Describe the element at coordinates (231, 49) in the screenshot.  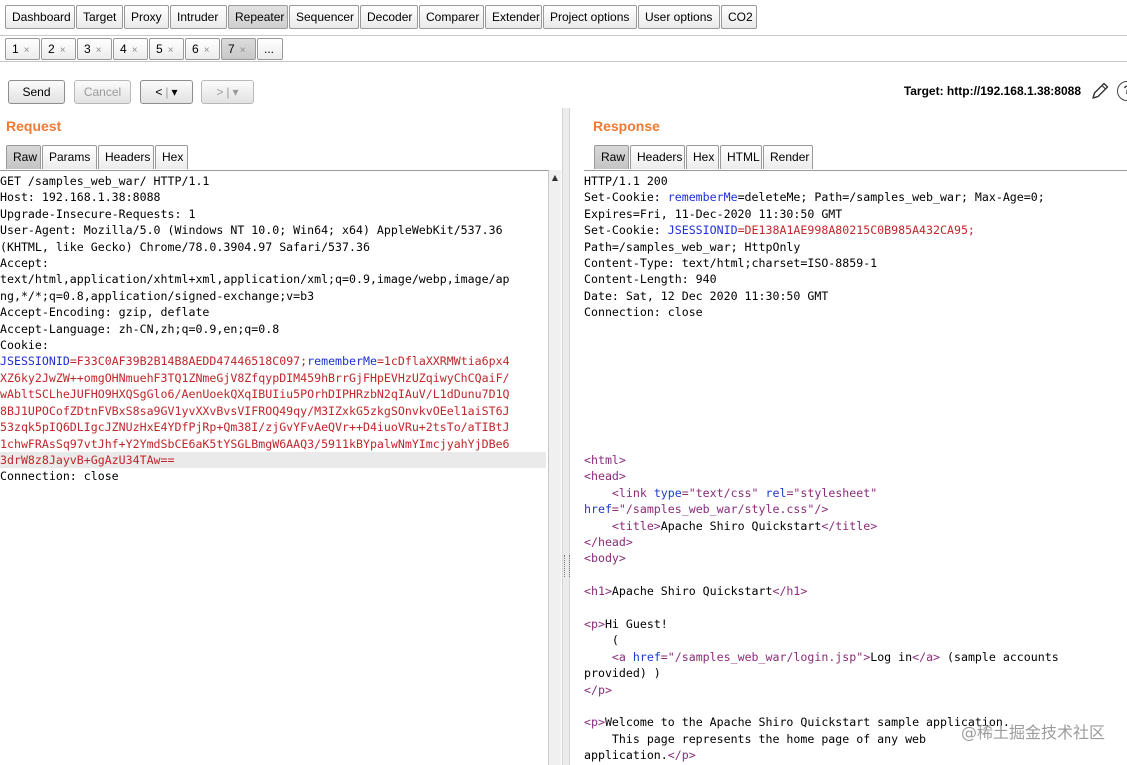
I see `repeater-tab-label: 7` at that location.